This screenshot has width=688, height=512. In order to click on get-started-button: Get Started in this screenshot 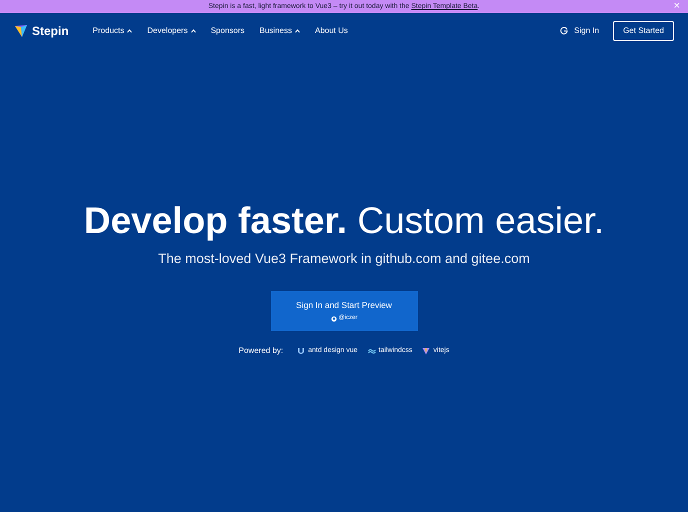, I will do `click(643, 31)`.